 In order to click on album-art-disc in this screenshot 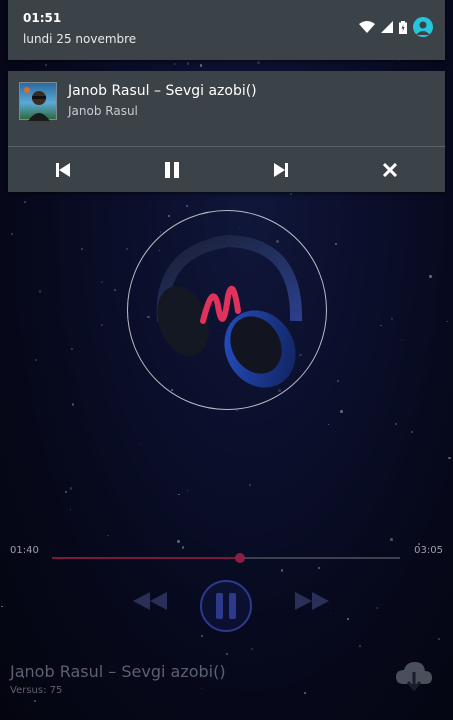, I will do `click(227, 310)`.